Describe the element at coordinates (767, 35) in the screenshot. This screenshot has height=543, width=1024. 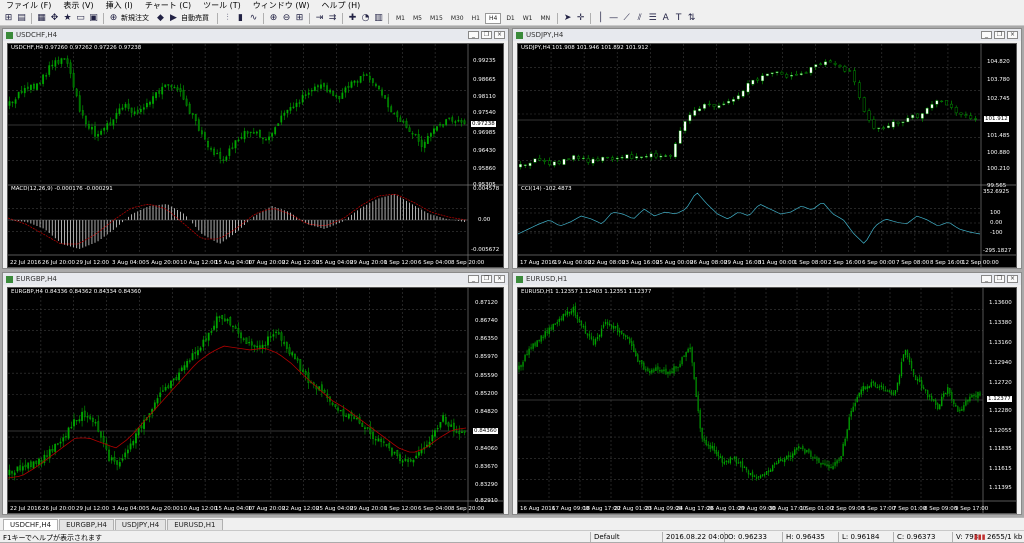
I see `window-titlebar: USDJPY,H4 _ ❐ ×` at that location.